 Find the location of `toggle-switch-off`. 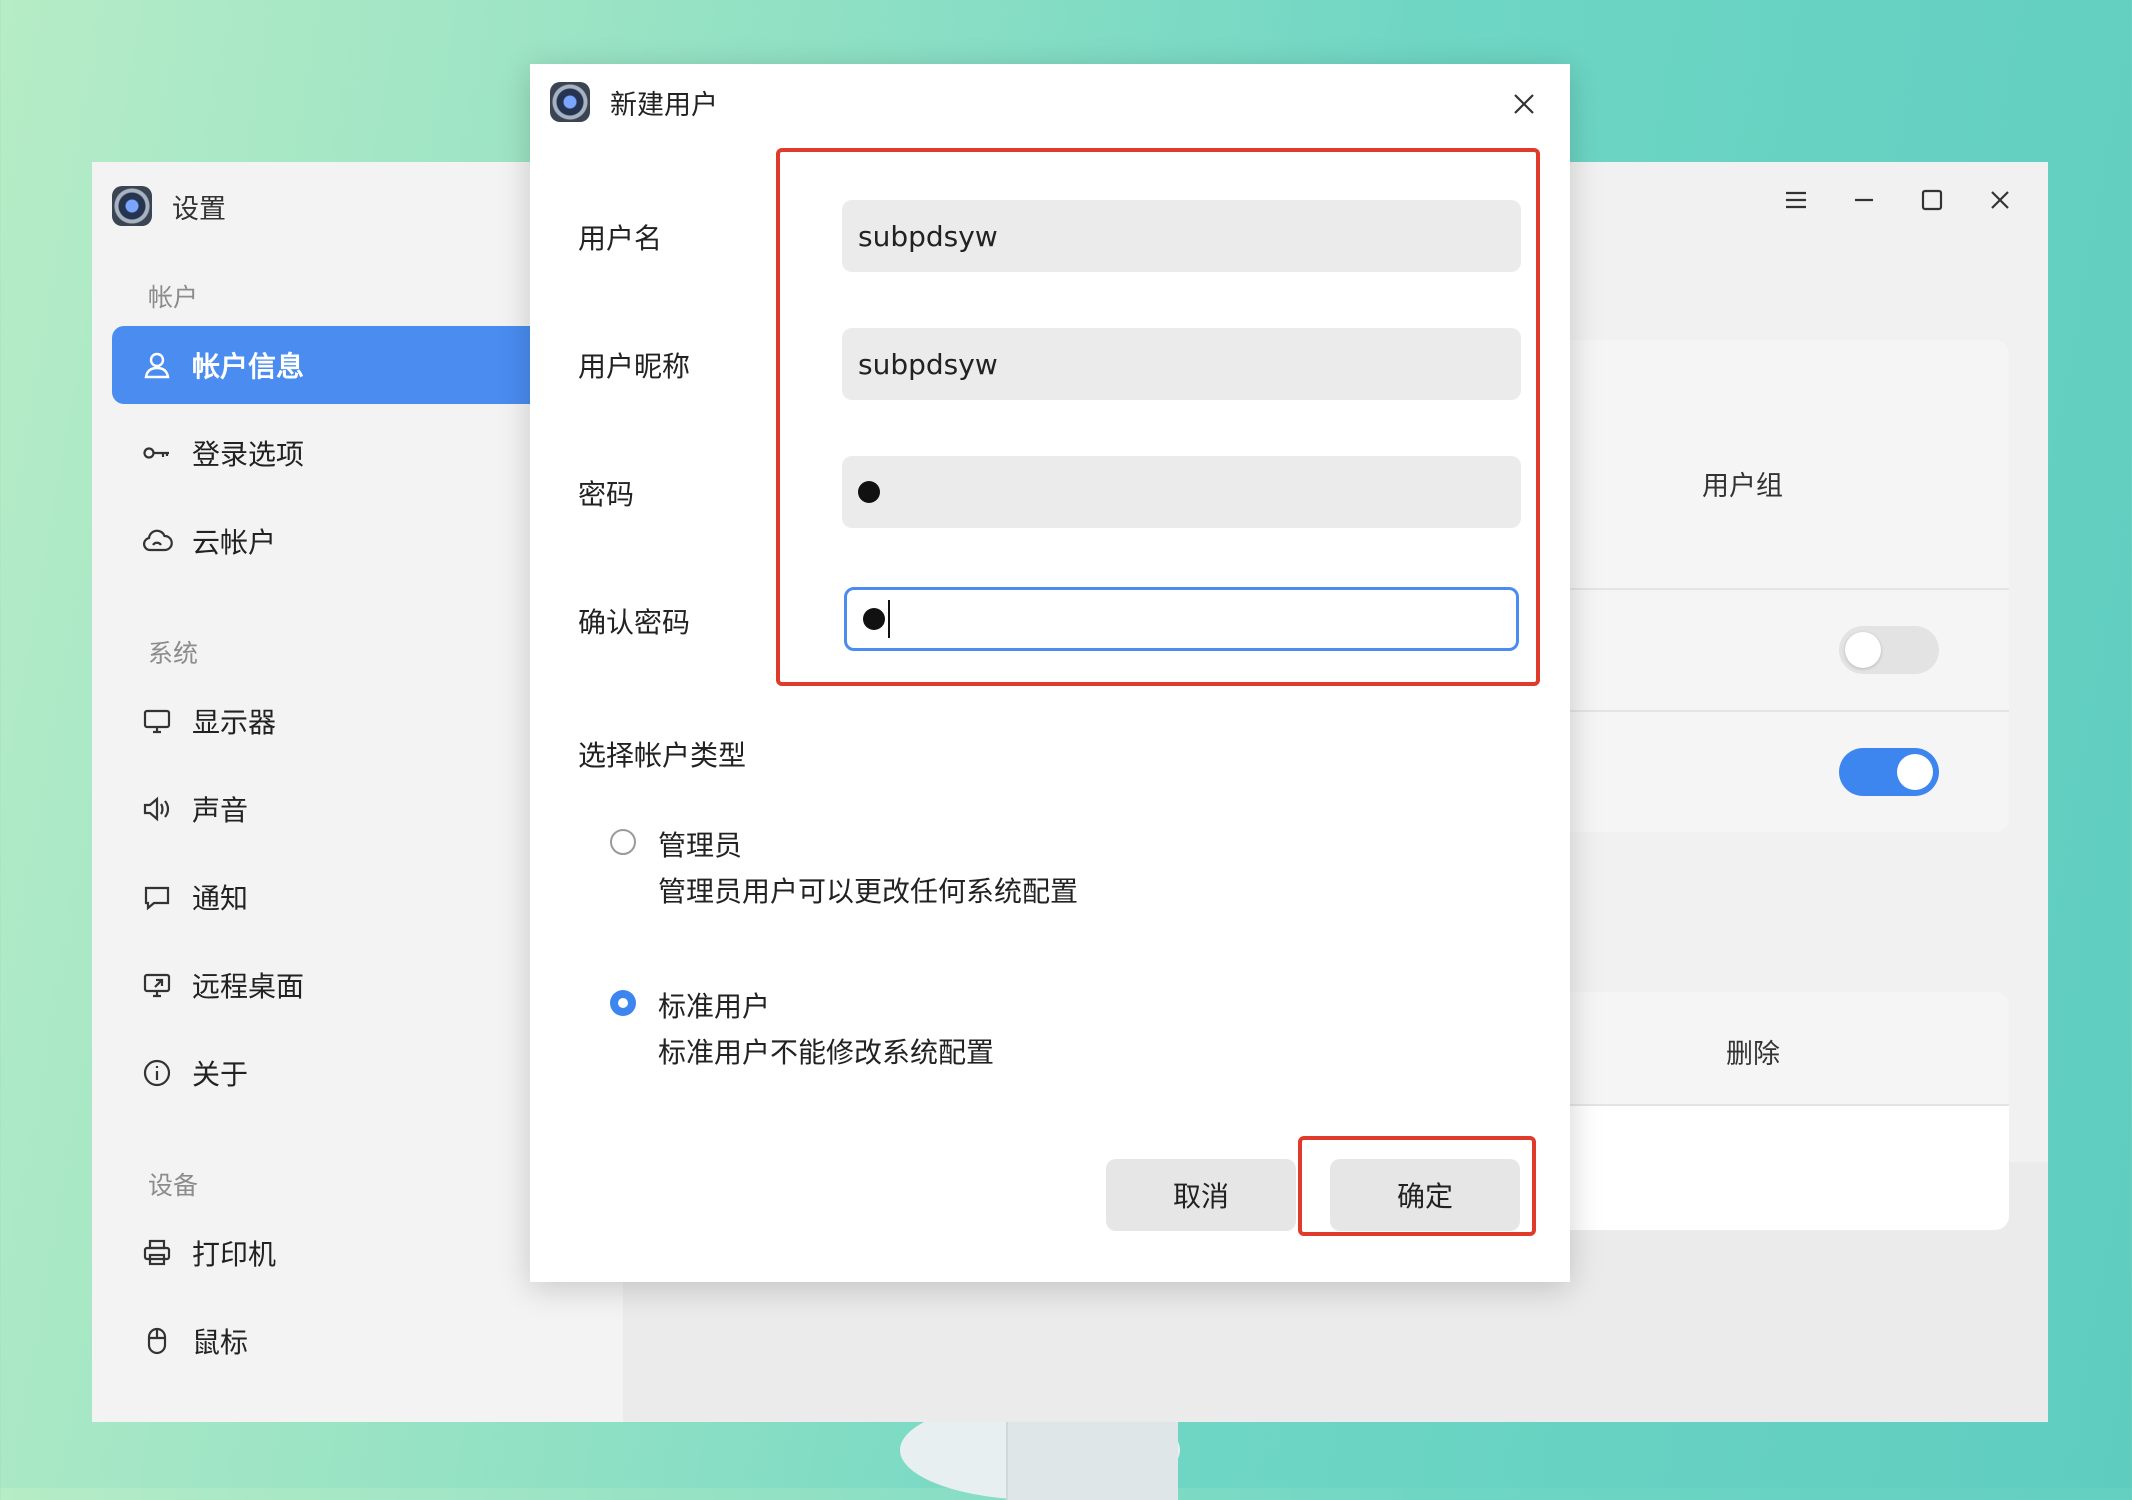

toggle-switch-off is located at coordinates (1889, 650).